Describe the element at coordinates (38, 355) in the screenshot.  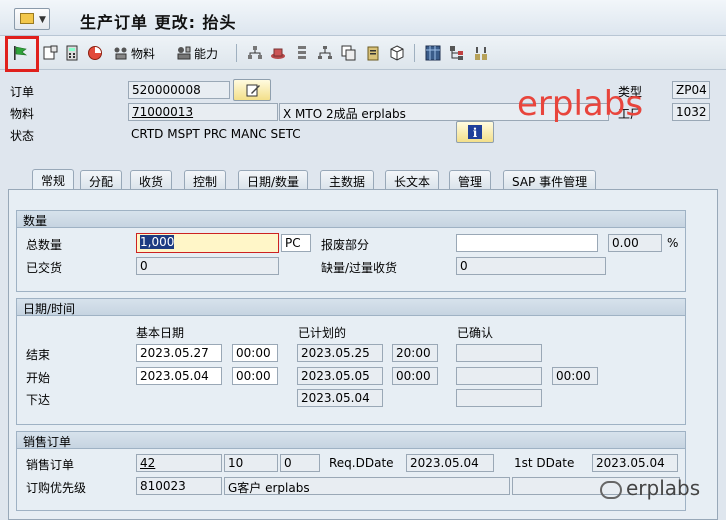
I see `end-label: 结束` at that location.